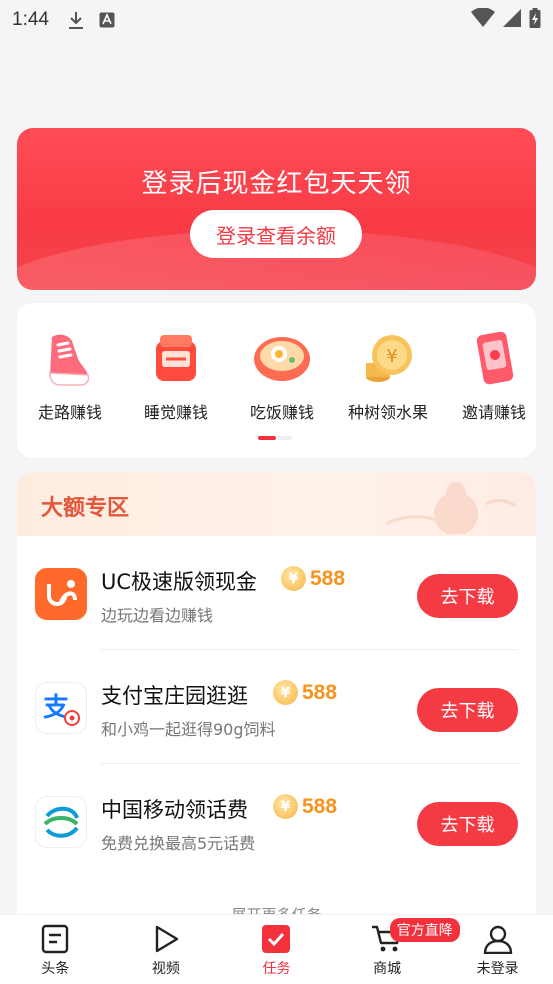 Image resolution: width=553 pixels, height=984 pixels. I want to click on task-name: UC极速版领现金, so click(179, 582).